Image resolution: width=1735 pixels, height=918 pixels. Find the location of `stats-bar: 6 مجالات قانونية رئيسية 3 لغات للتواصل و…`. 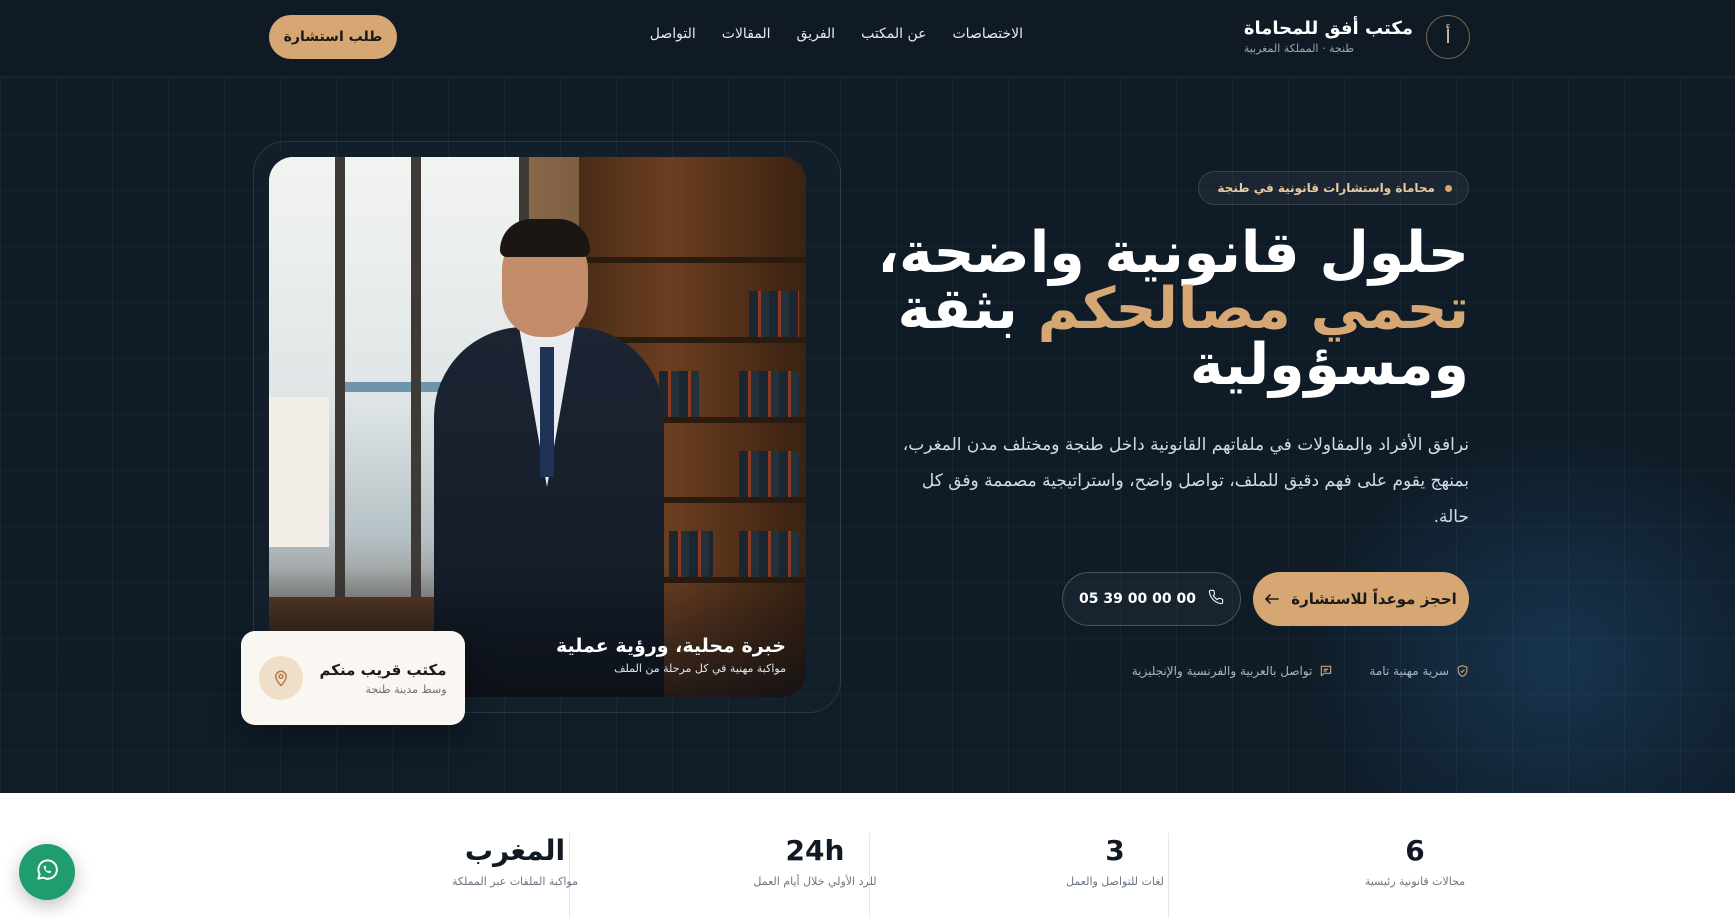

stats-bar: 6 مجالات قانونية رئيسية 3 لغات للتواصل و… is located at coordinates (867, 855).